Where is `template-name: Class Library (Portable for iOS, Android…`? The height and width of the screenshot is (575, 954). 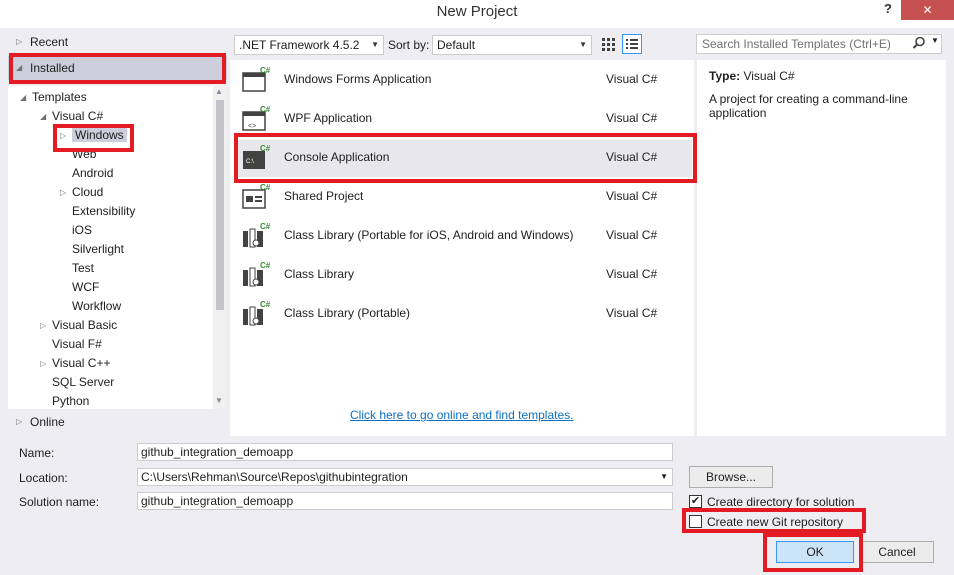
template-name: Class Library (Portable for iOS, Android… is located at coordinates (429, 235).